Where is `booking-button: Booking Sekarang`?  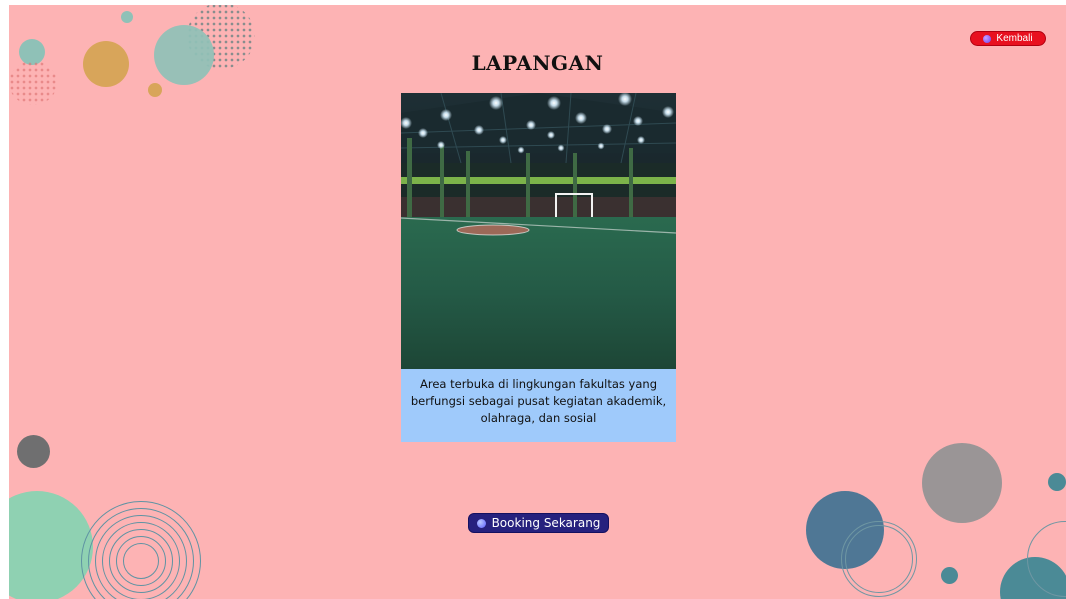 booking-button: Booking Sekarang is located at coordinates (538, 523).